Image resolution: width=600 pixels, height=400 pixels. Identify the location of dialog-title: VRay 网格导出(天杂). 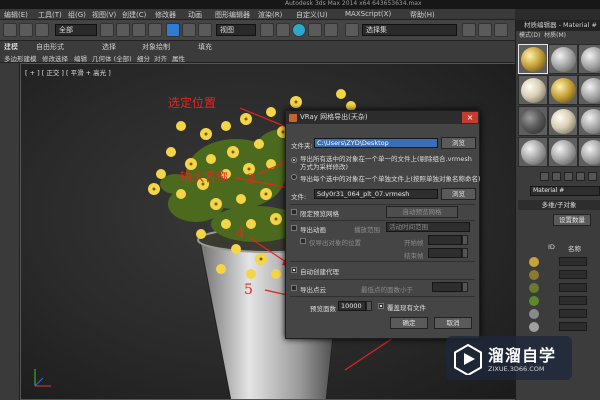
(334, 117).